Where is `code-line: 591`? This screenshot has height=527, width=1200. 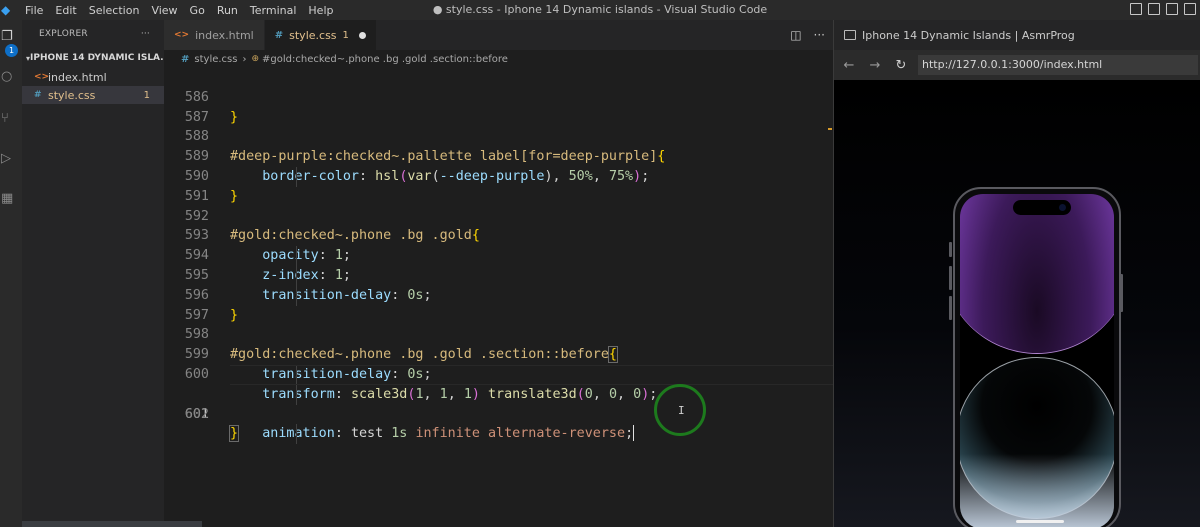 code-line: 591 is located at coordinates (498, 185).